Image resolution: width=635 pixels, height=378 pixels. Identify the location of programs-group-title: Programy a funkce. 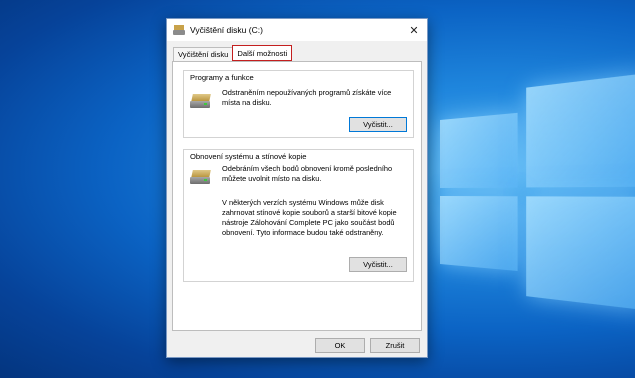
(222, 77).